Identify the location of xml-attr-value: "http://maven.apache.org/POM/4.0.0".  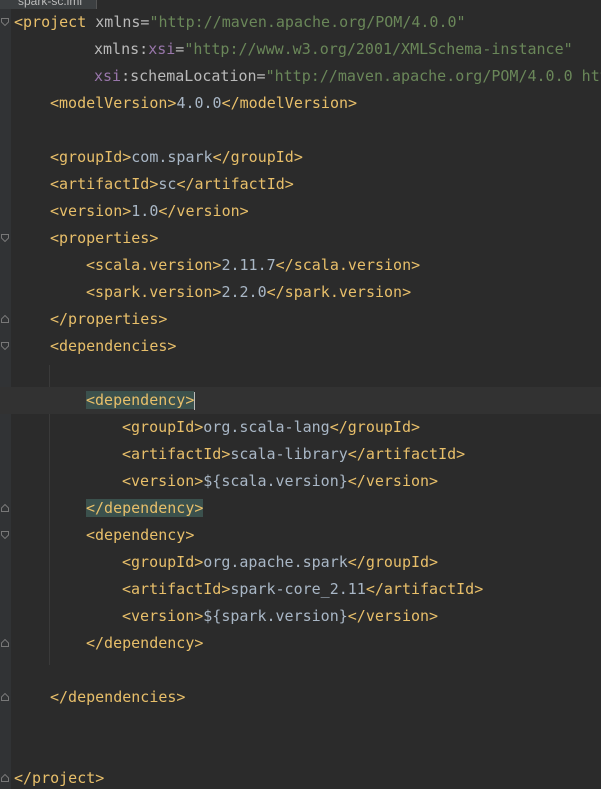
(307, 22).